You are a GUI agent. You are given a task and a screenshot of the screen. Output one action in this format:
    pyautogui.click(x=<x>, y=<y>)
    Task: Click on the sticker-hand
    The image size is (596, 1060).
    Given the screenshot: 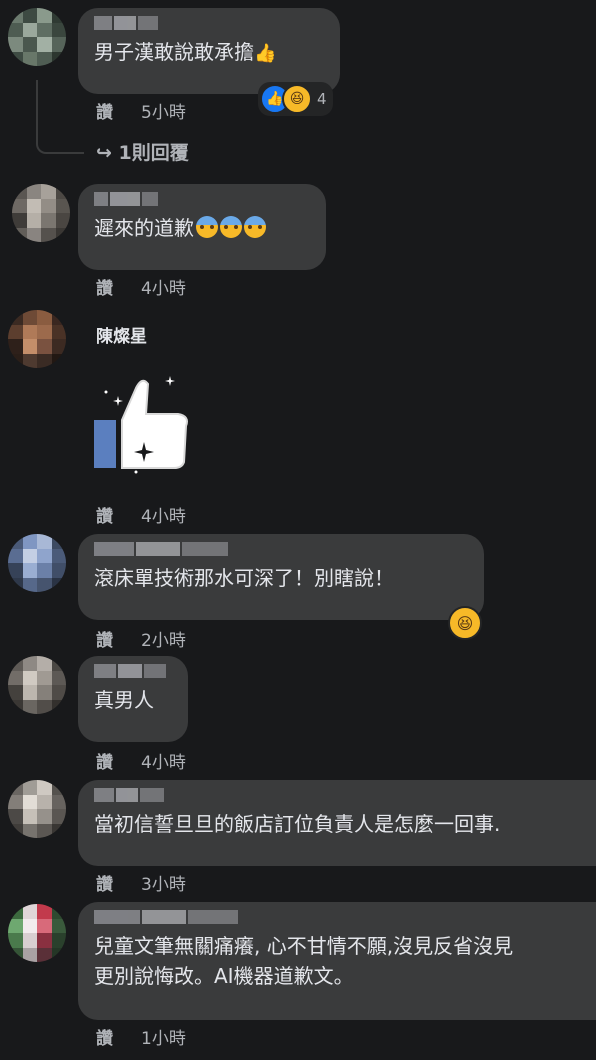 What is the action you would take?
    pyautogui.click(x=154, y=424)
    